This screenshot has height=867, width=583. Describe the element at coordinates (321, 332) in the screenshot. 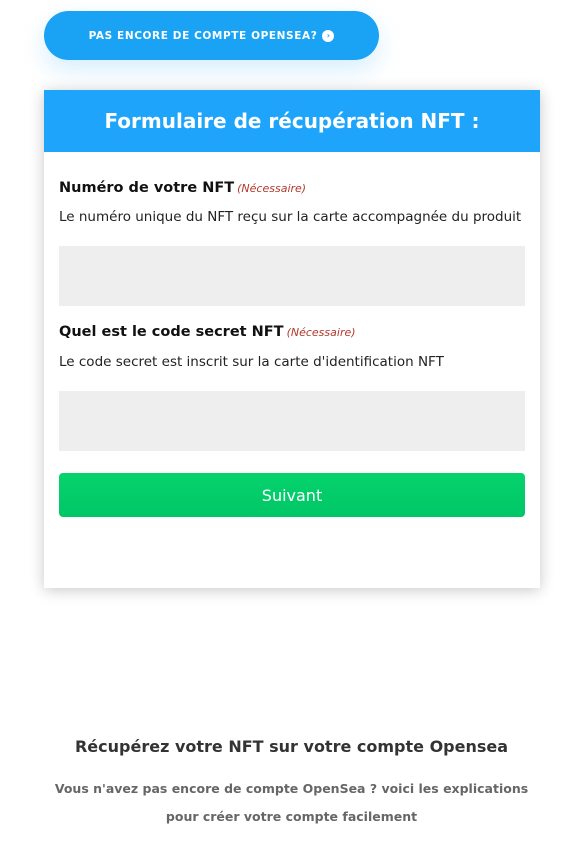

I see `secret-code-required-note: (Nécessaire)` at that location.